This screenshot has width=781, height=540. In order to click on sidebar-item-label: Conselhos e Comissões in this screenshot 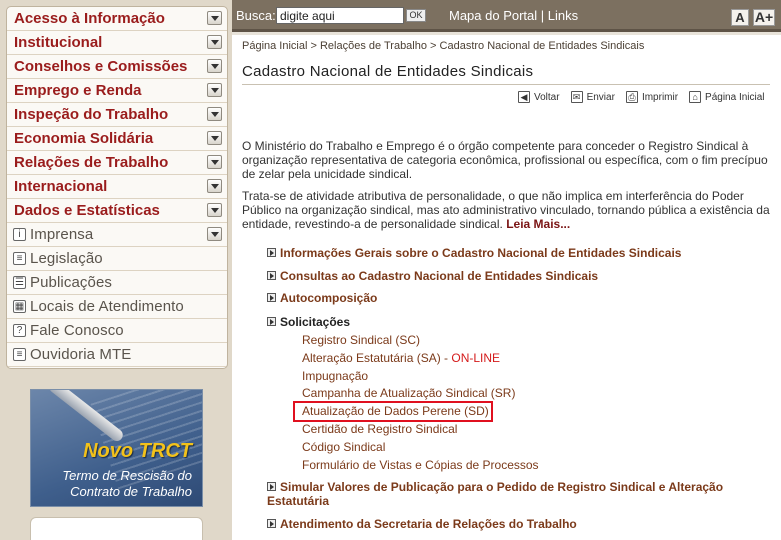, I will do `click(101, 66)`.